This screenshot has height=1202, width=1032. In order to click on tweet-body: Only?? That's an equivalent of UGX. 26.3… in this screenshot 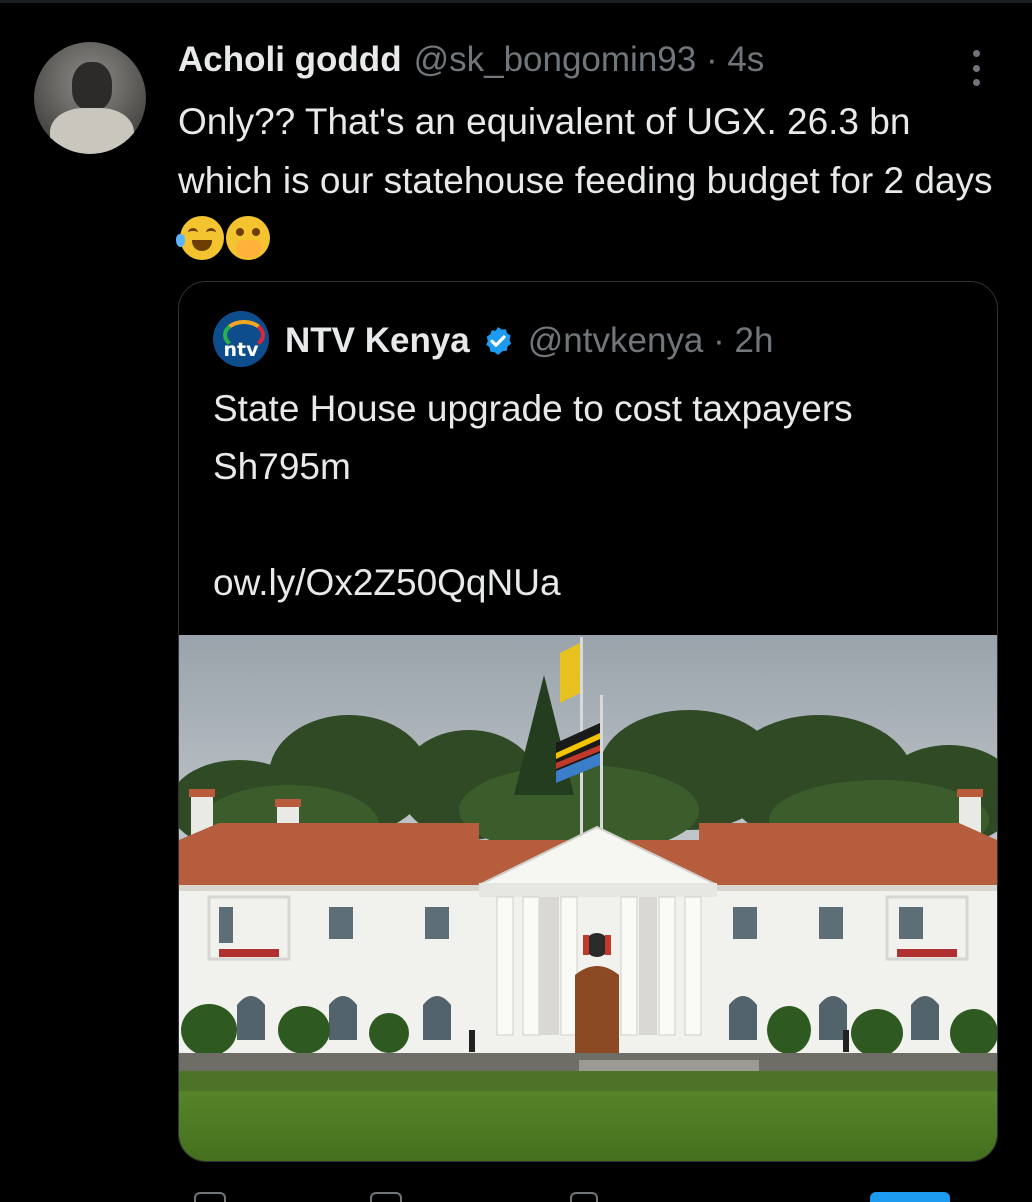, I will do `click(585, 151)`.